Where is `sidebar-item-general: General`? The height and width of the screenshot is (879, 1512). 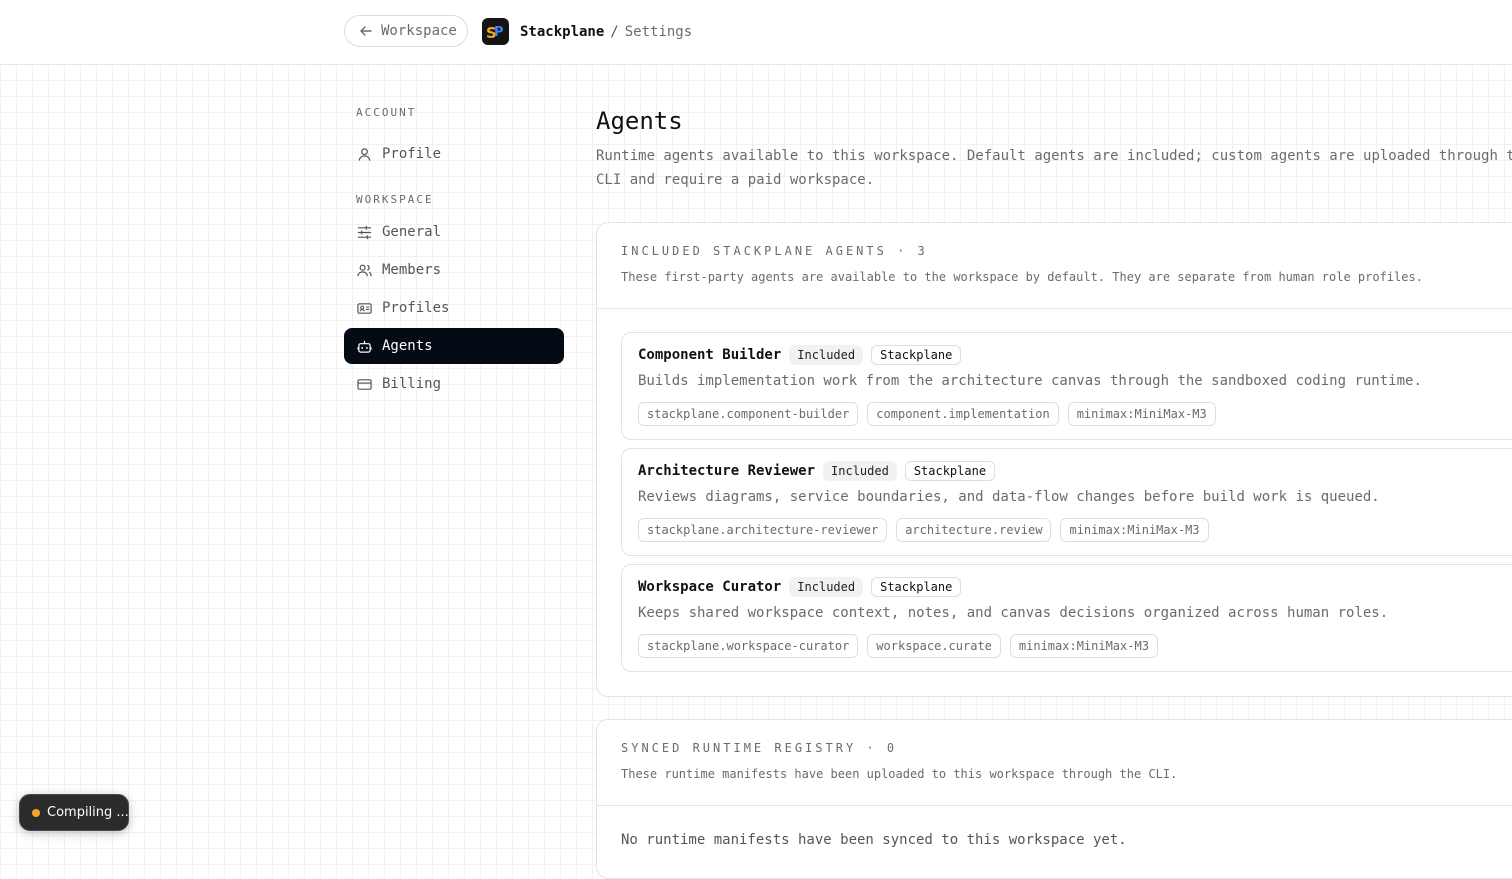
sidebar-item-general: General is located at coordinates (454, 232).